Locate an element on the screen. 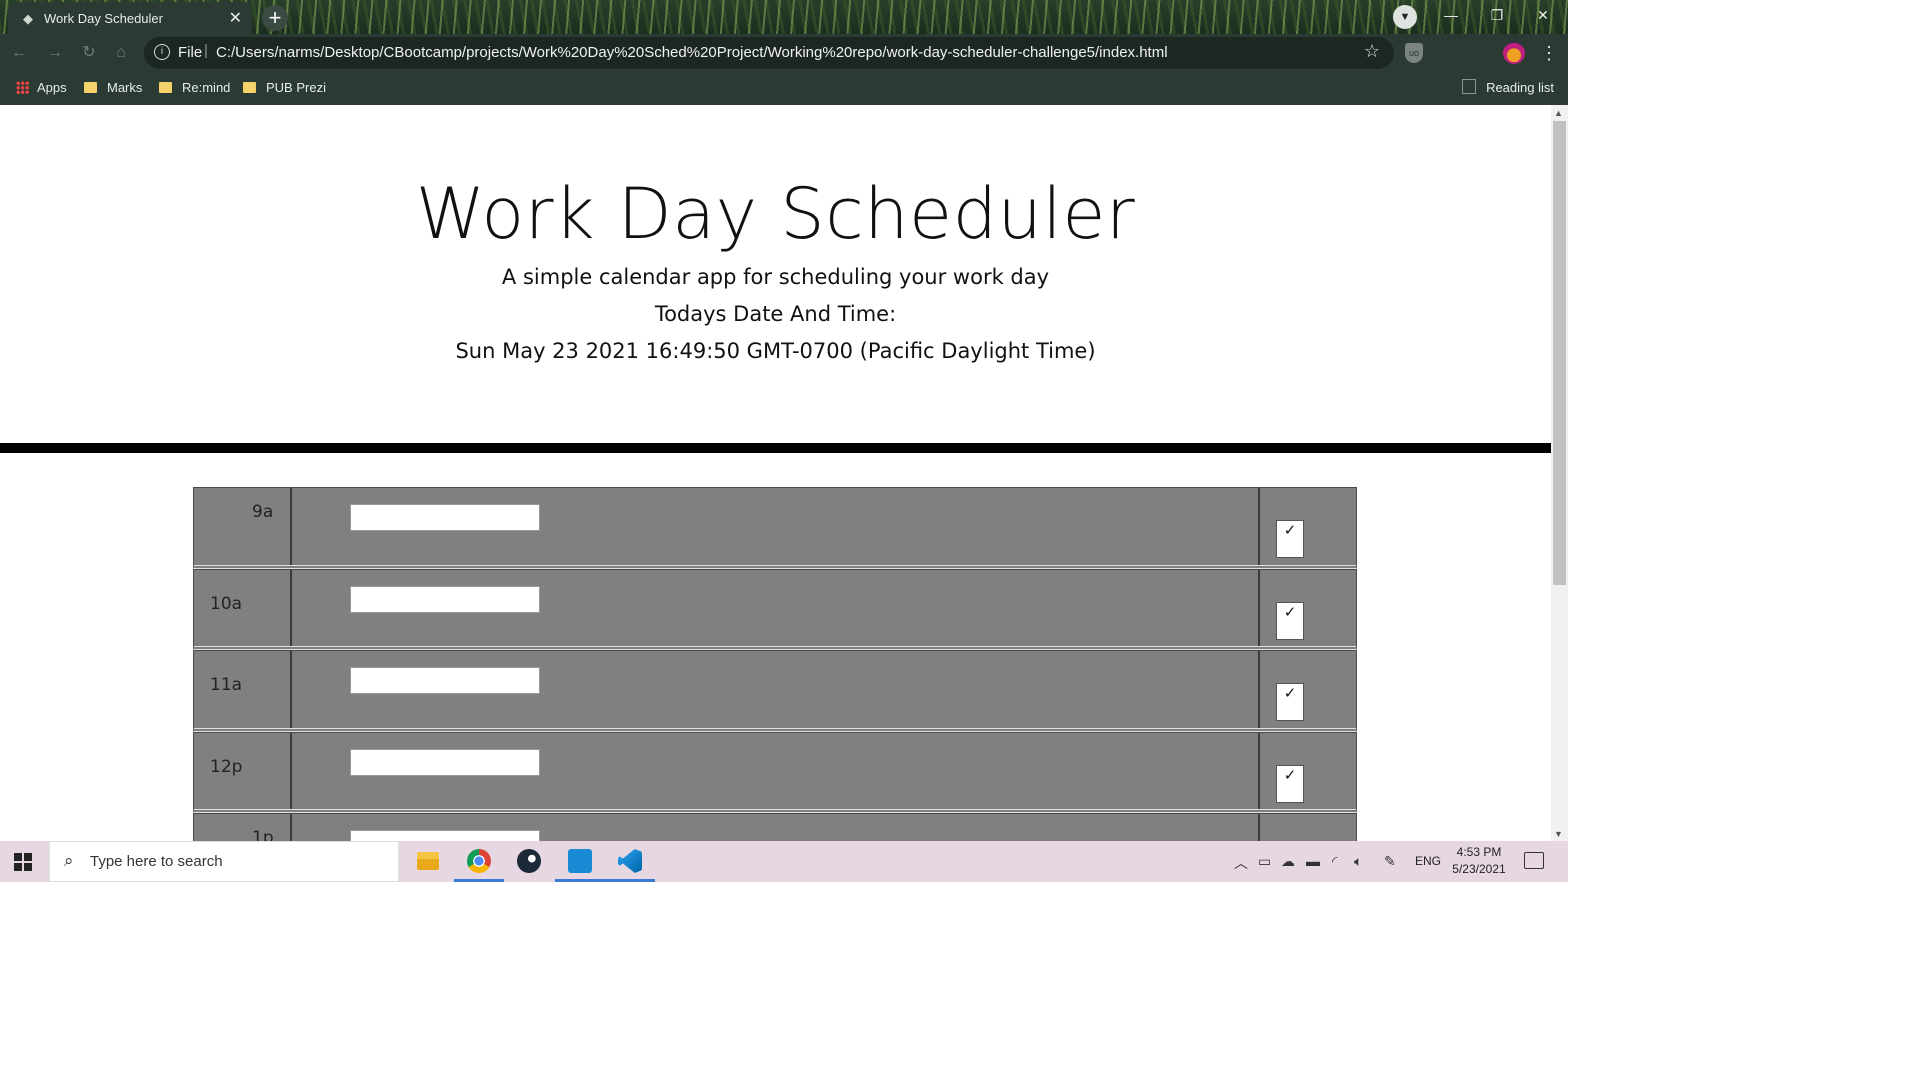 Image resolution: width=1920 pixels, height=1080 pixels. new-tab-button: + is located at coordinates (275, 18).